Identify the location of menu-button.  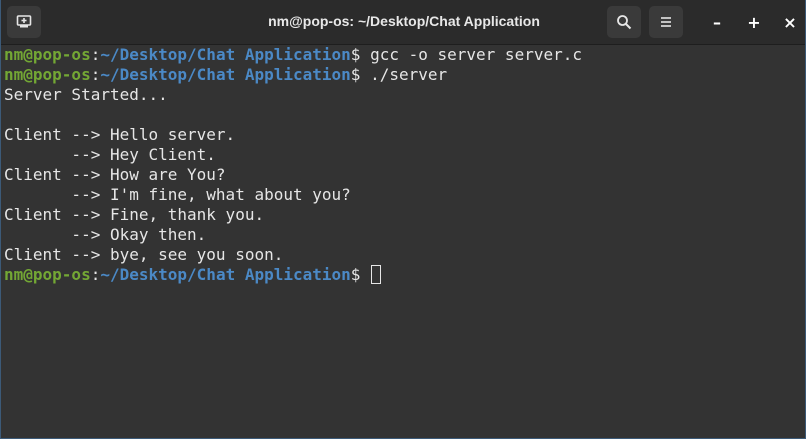
(666, 22).